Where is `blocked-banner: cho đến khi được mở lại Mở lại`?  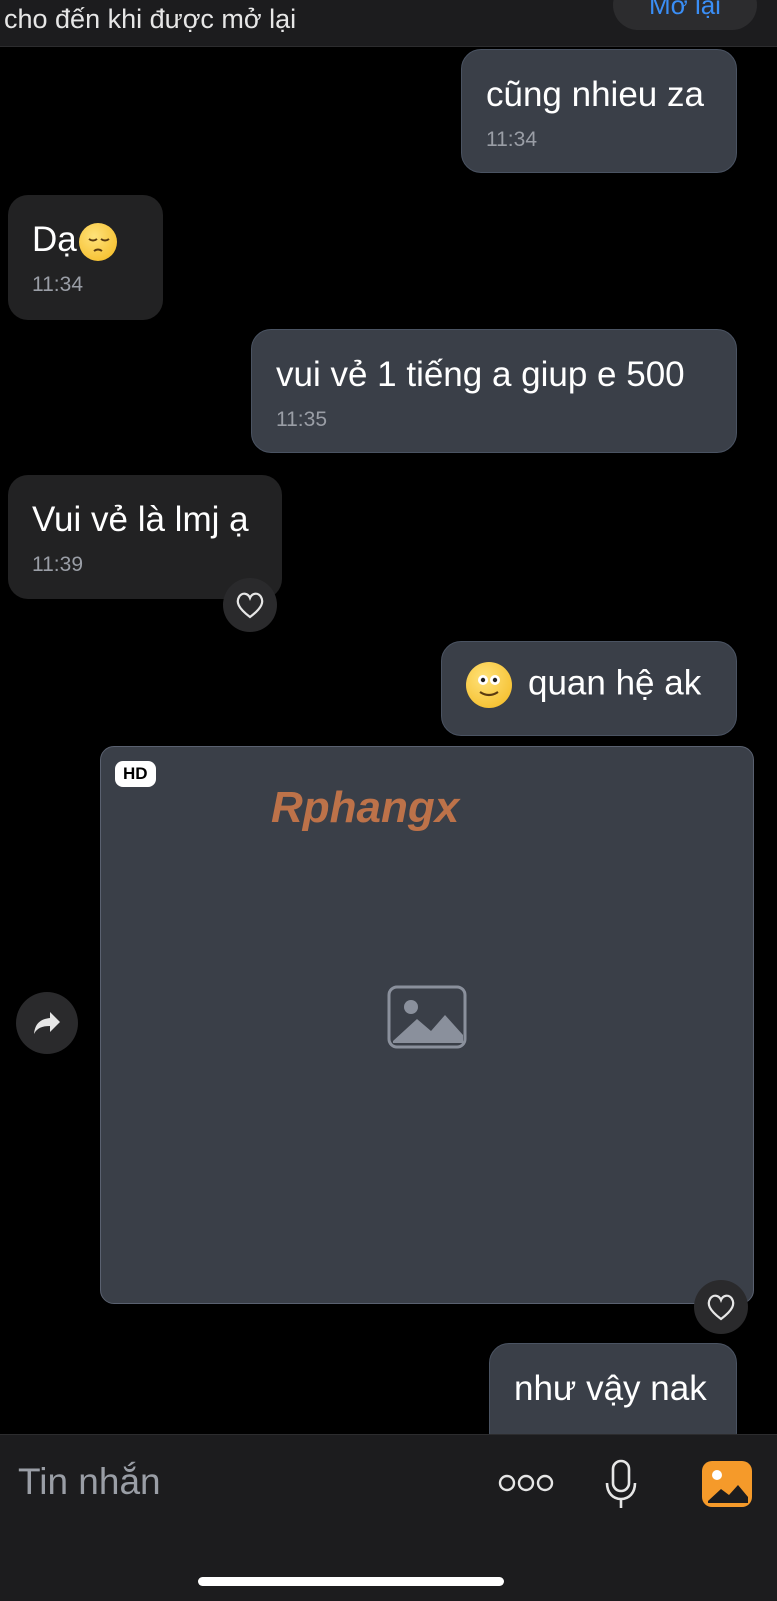 blocked-banner: cho đến khi được mở lại Mở lại is located at coordinates (388, 23).